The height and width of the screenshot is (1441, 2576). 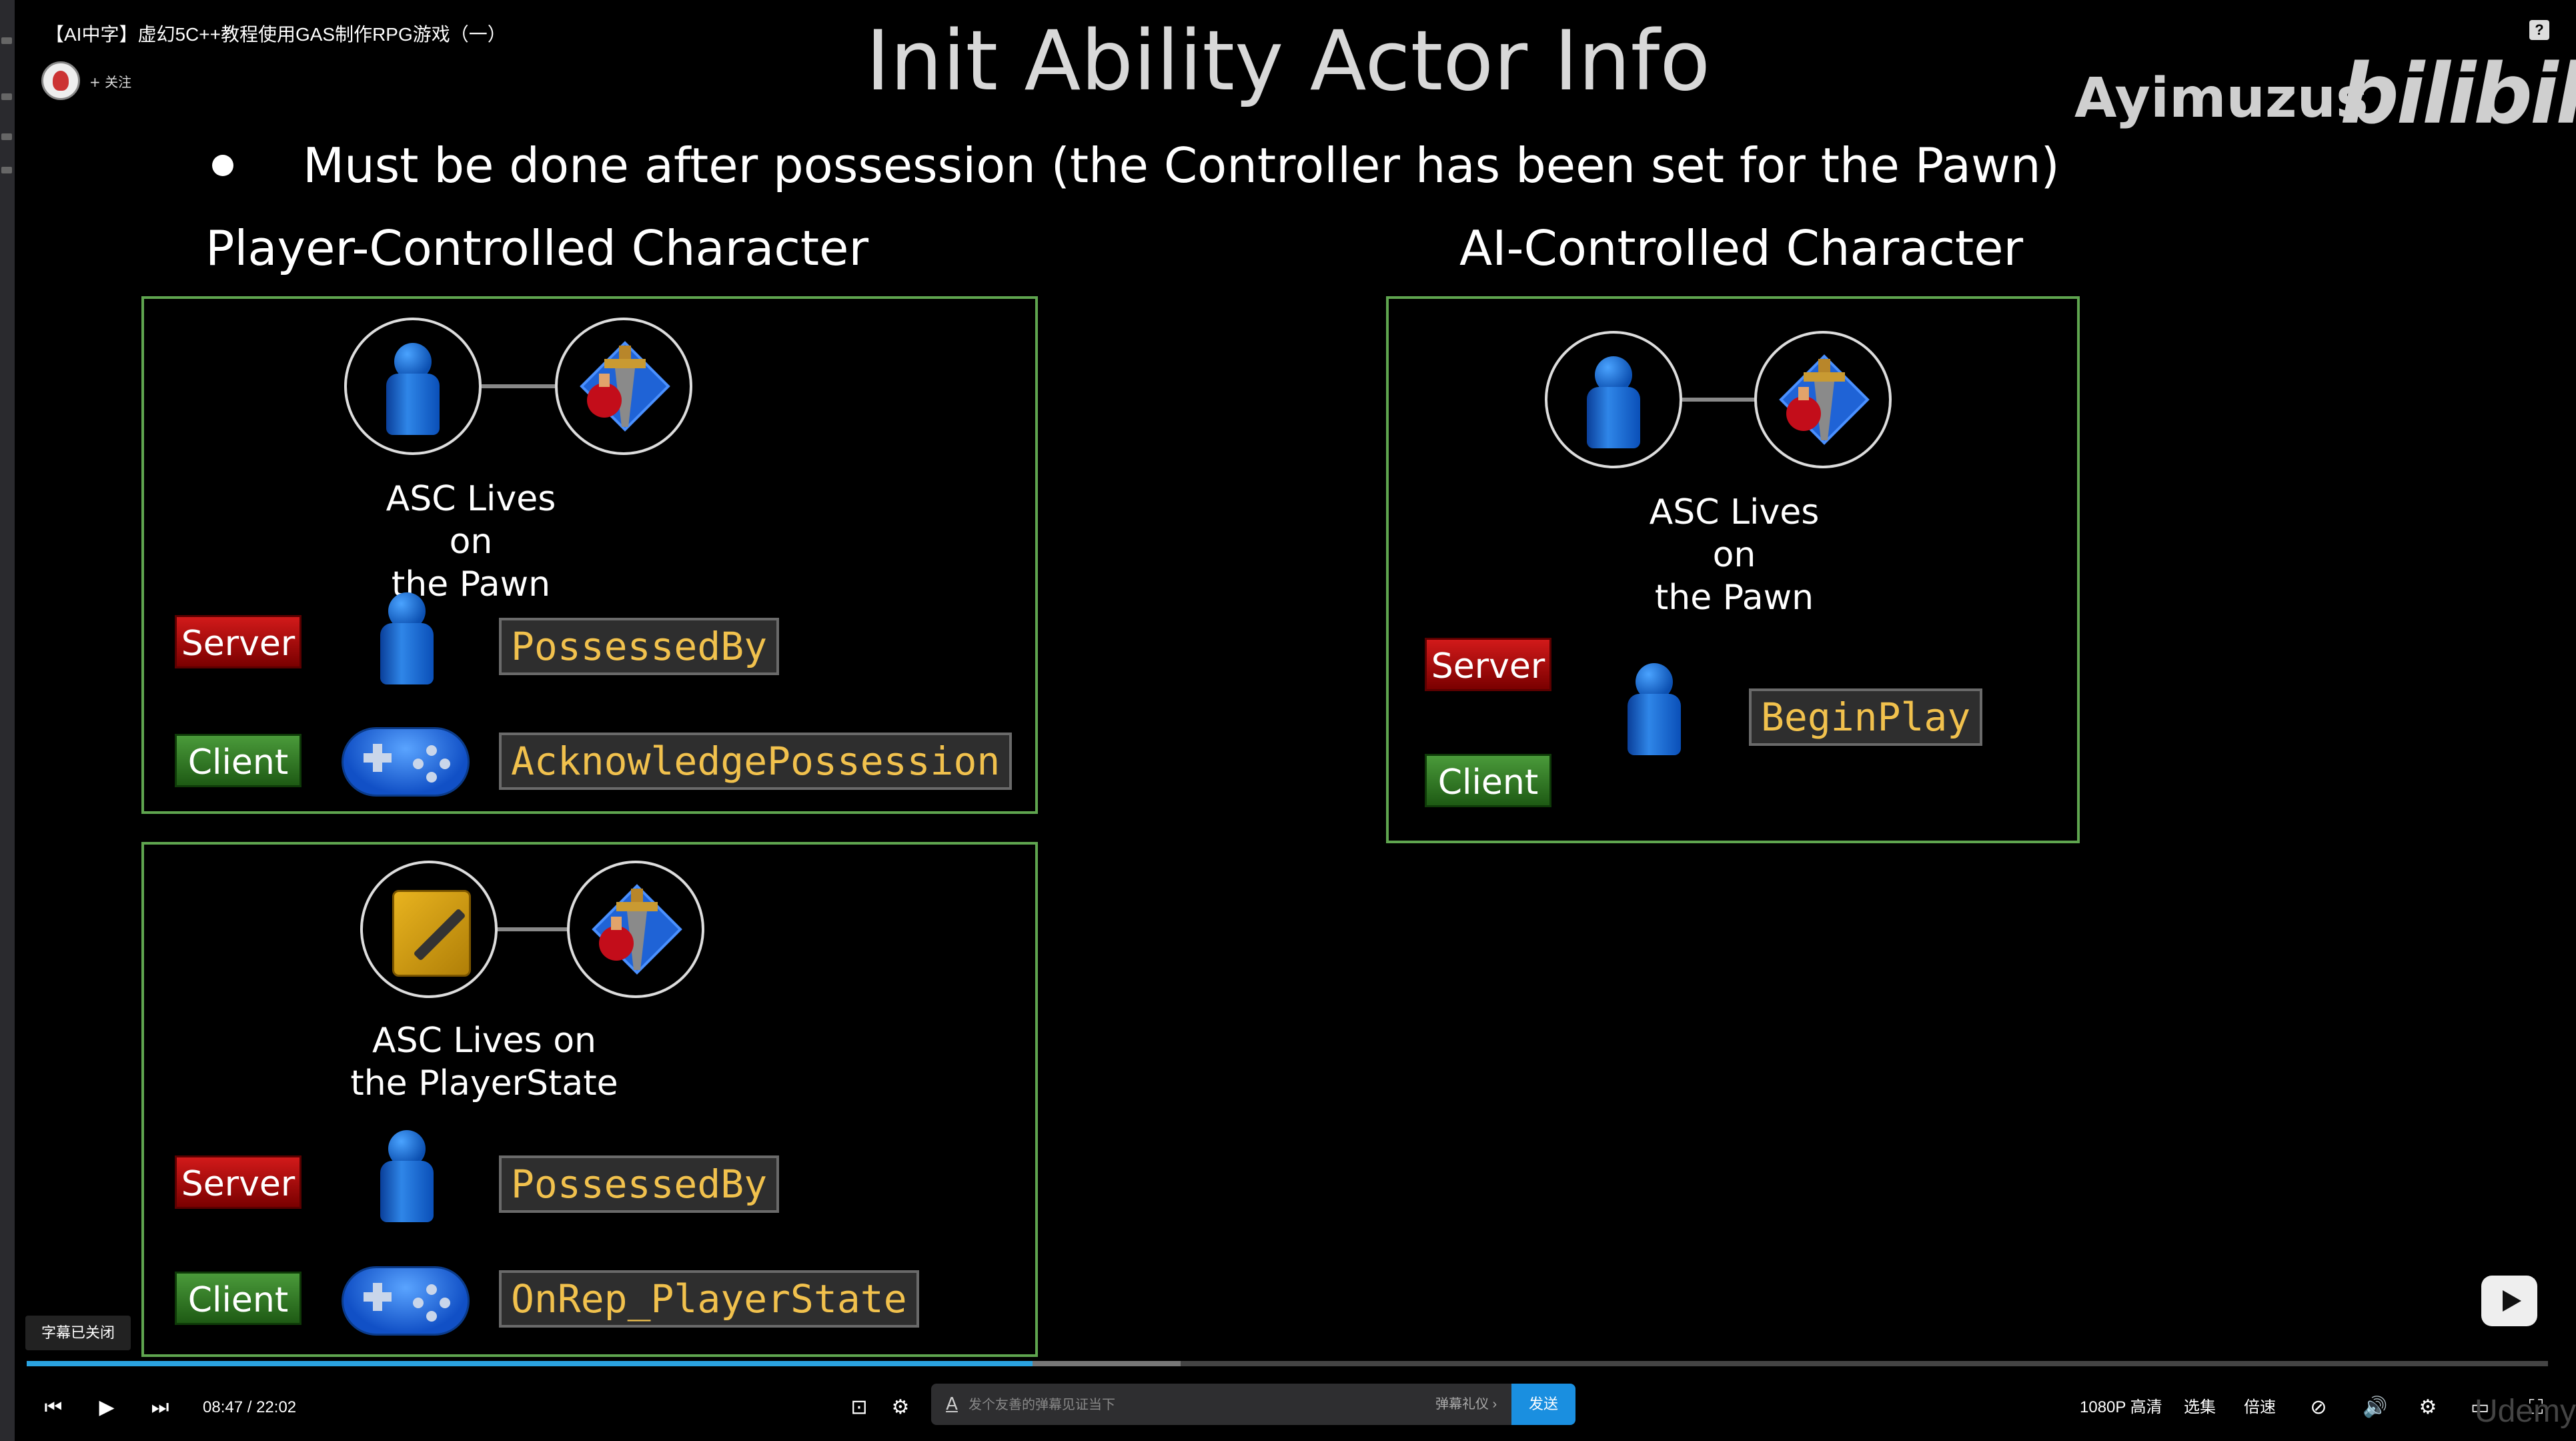 I want to click on play-icon: ▶, so click(x=107, y=1408).